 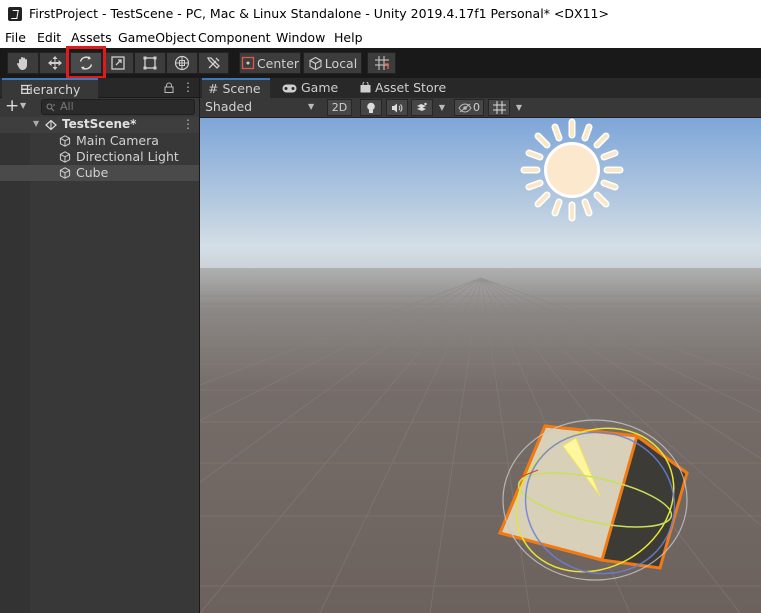 What do you see at coordinates (410, 87) in the screenshot?
I see `tab-asset-store-label: Asset Store` at bounding box center [410, 87].